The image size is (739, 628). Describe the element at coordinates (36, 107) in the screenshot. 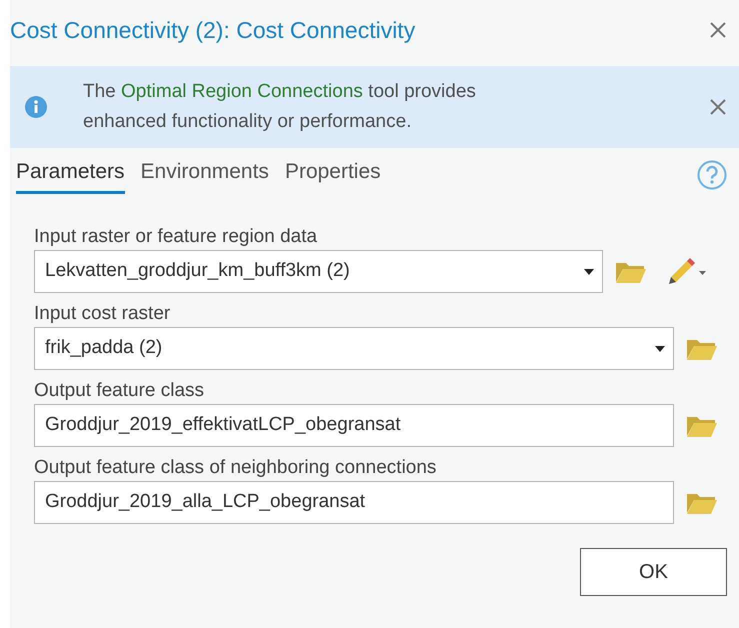

I see `info-icon` at that location.